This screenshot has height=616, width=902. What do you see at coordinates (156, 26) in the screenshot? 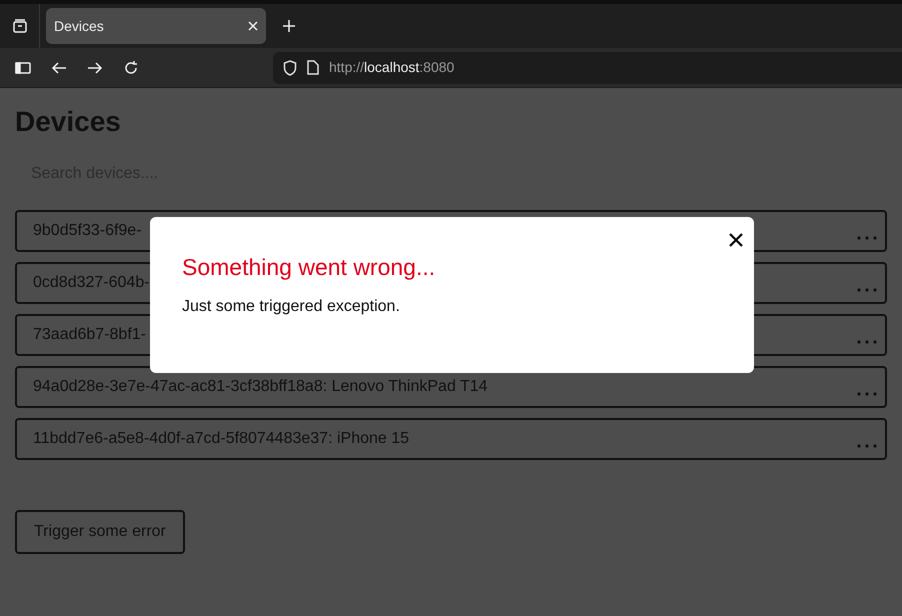
I see `browser-tab: Devices` at bounding box center [156, 26].